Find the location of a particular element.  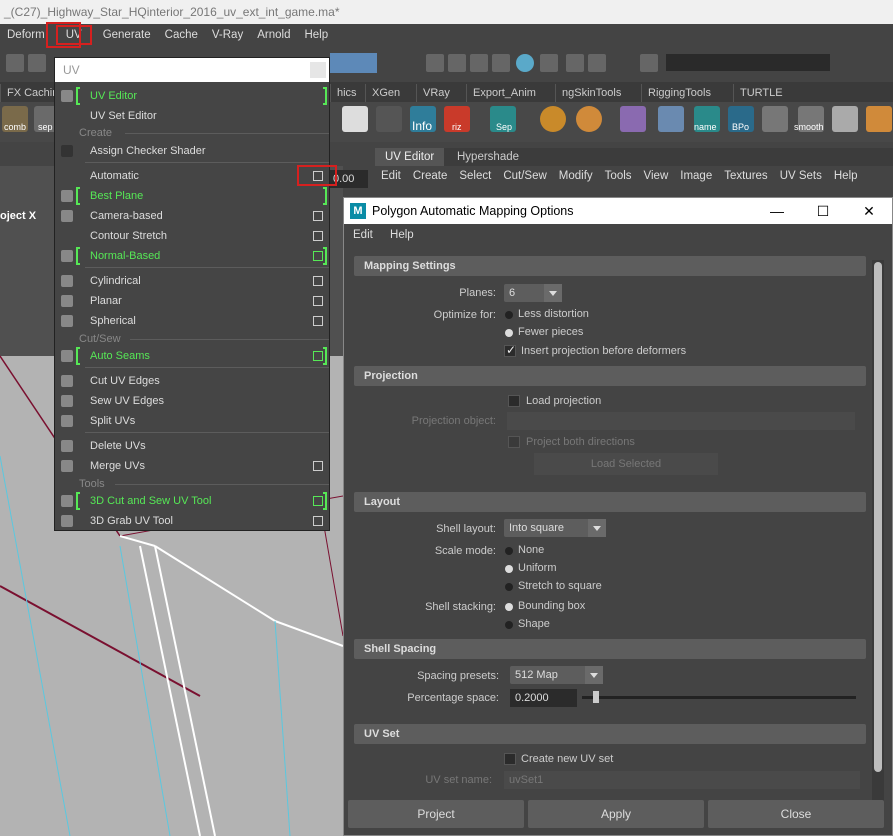

percentage-space-field: 0.2000 is located at coordinates (543, 698).